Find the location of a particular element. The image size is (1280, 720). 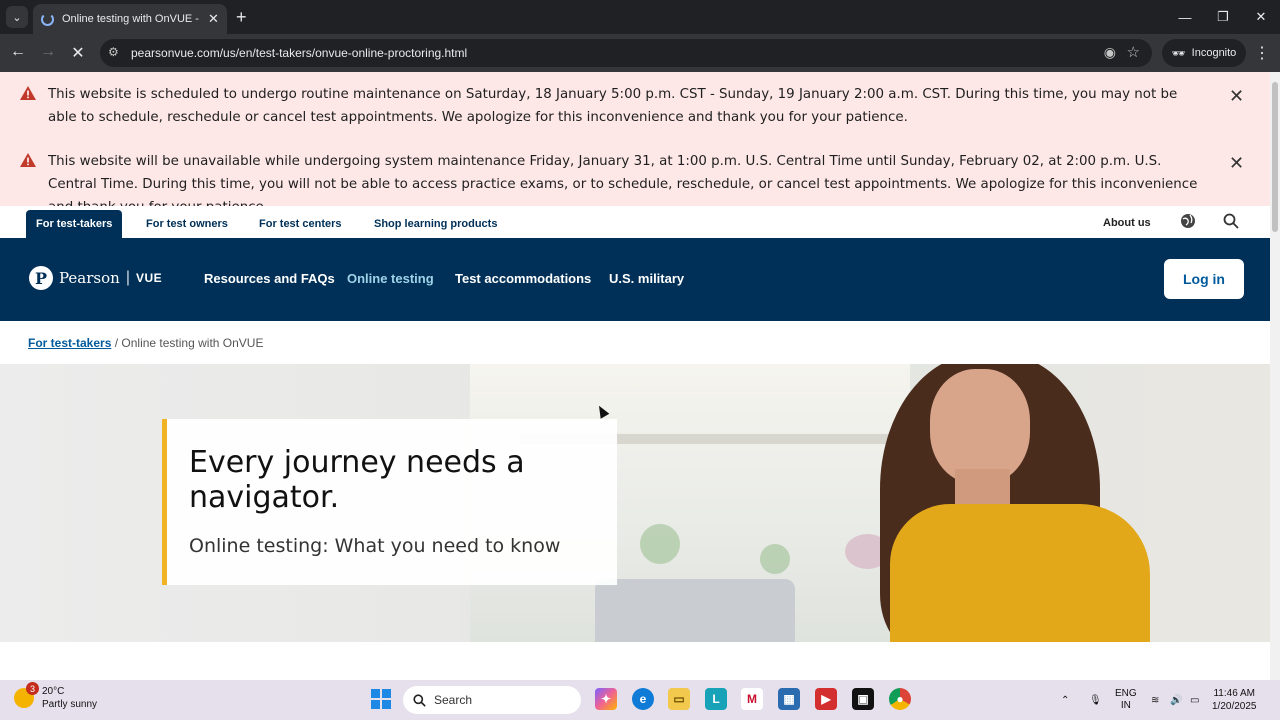

hero-person-sweater is located at coordinates (1020, 573).